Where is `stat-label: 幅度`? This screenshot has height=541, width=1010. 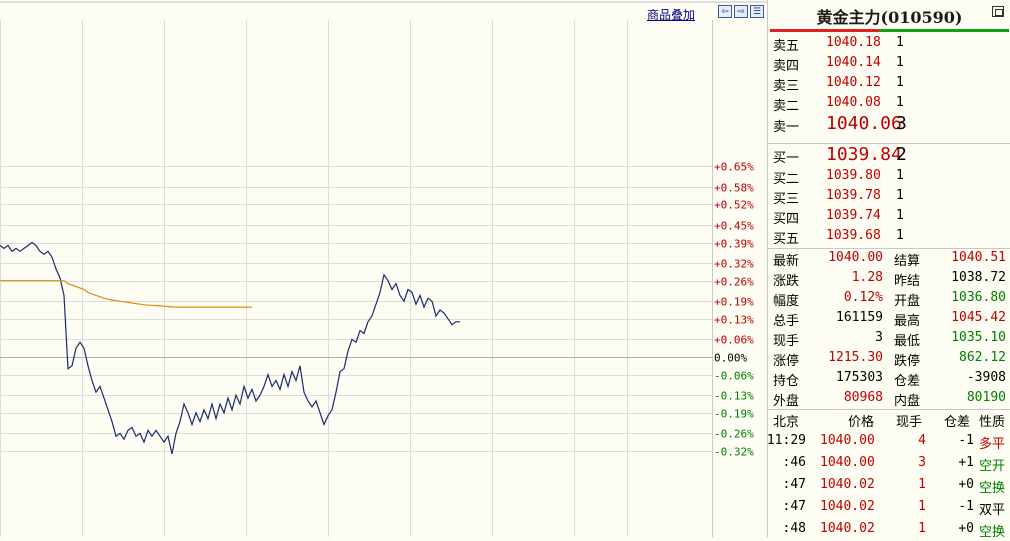
stat-label: 幅度 is located at coordinates (786, 301).